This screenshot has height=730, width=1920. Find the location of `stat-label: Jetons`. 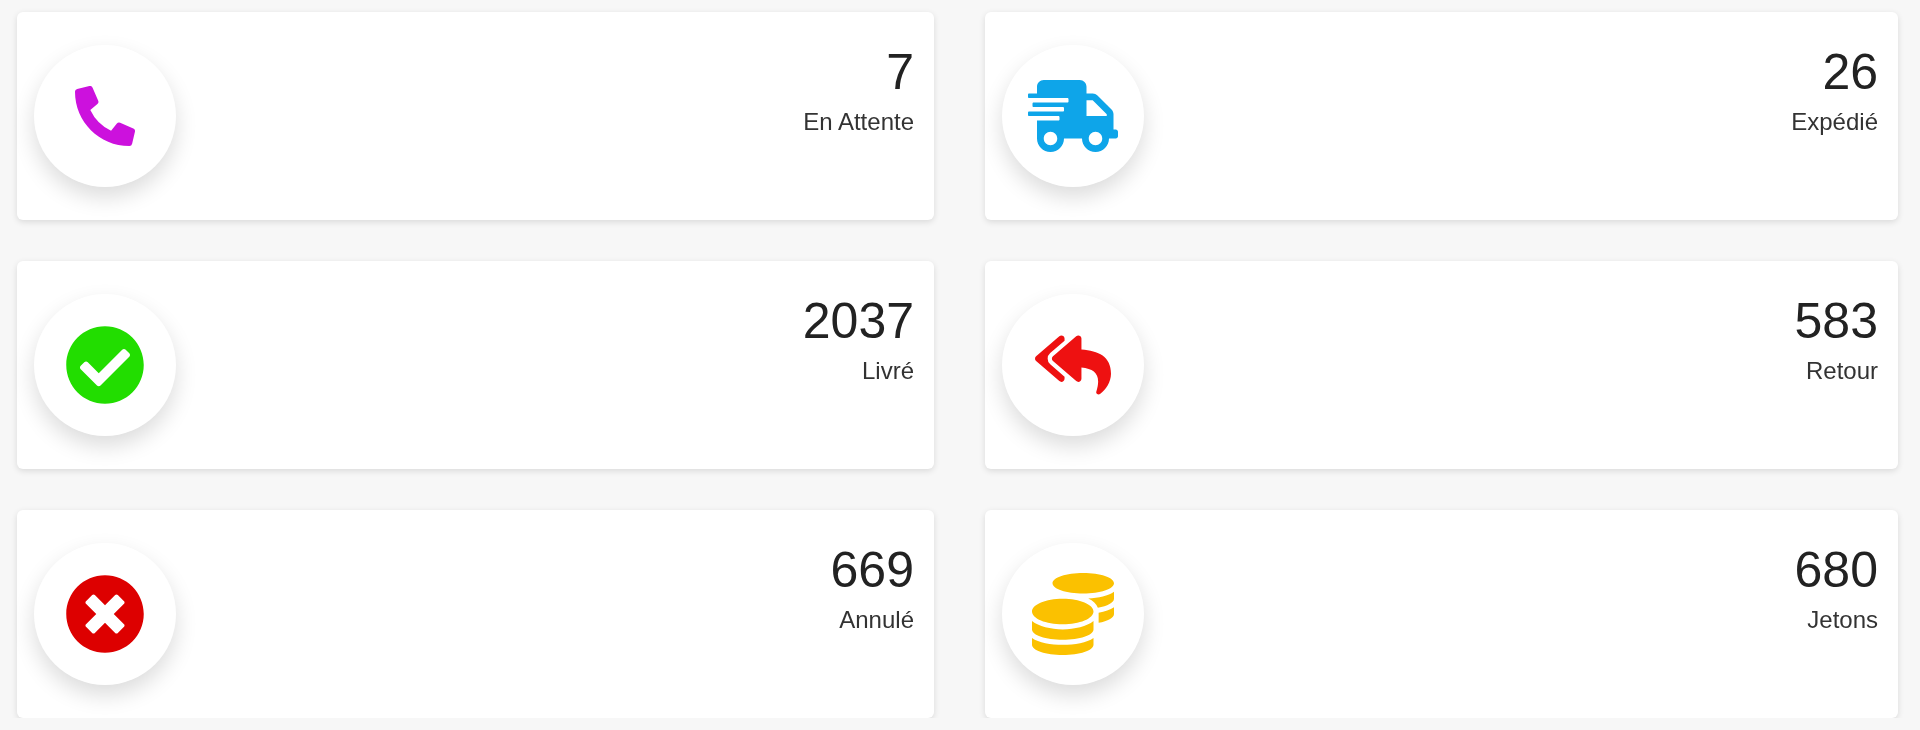

stat-label: Jetons is located at coordinates (1842, 620).